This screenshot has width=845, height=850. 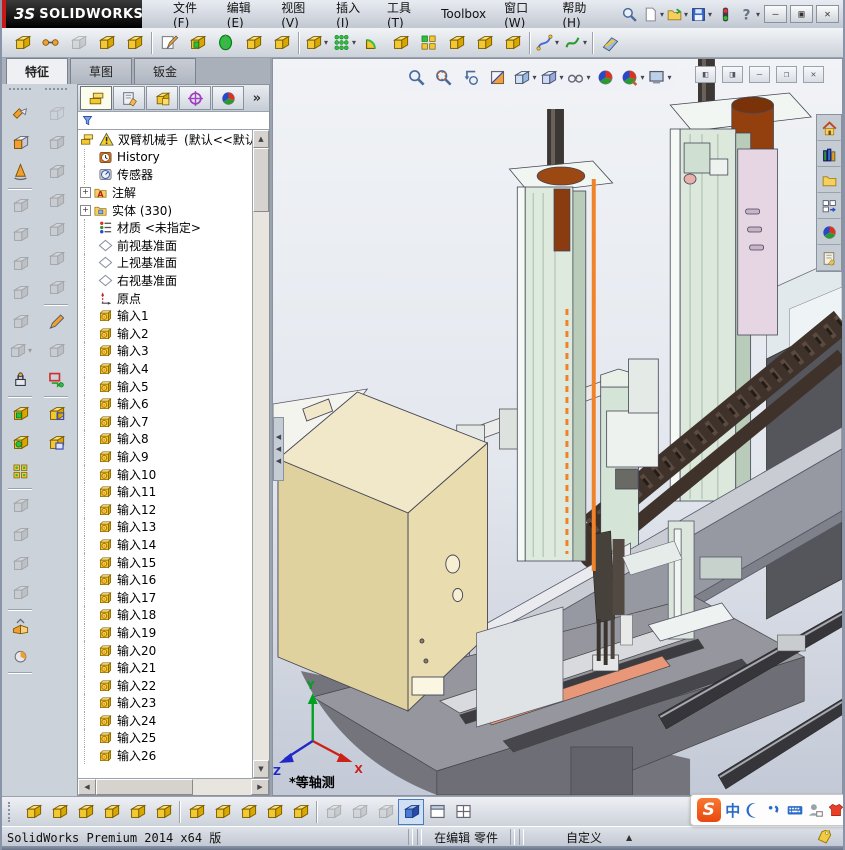 What do you see at coordinates (470, 77) in the screenshot?
I see `previous-view-button` at bounding box center [470, 77].